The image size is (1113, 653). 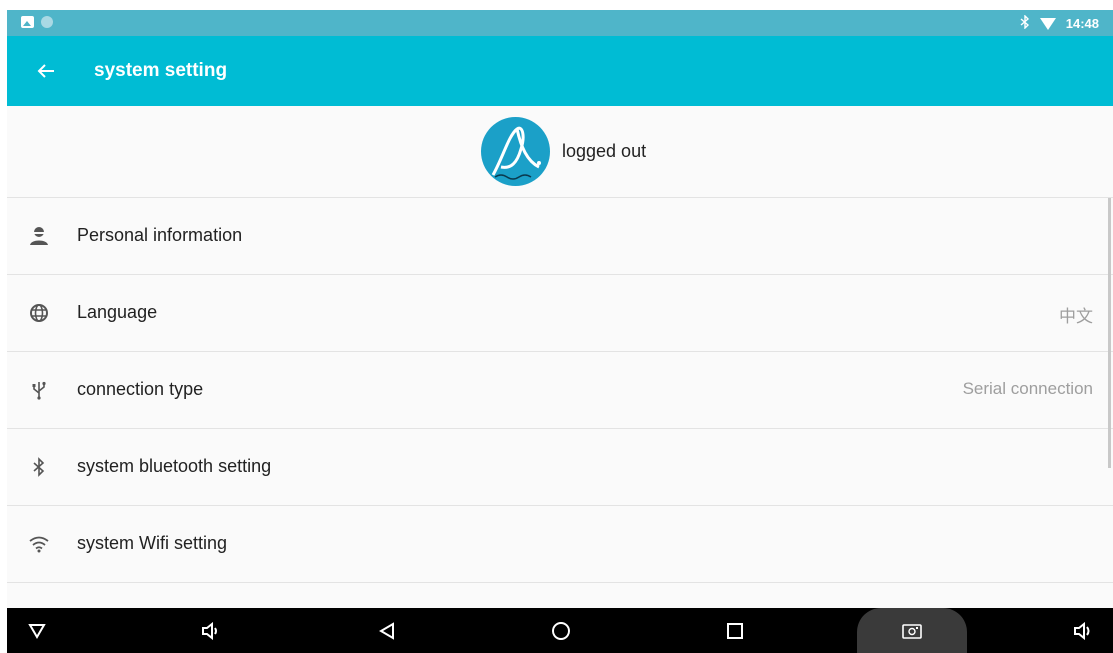 I want to click on hide-nav-button, so click(x=37, y=630).